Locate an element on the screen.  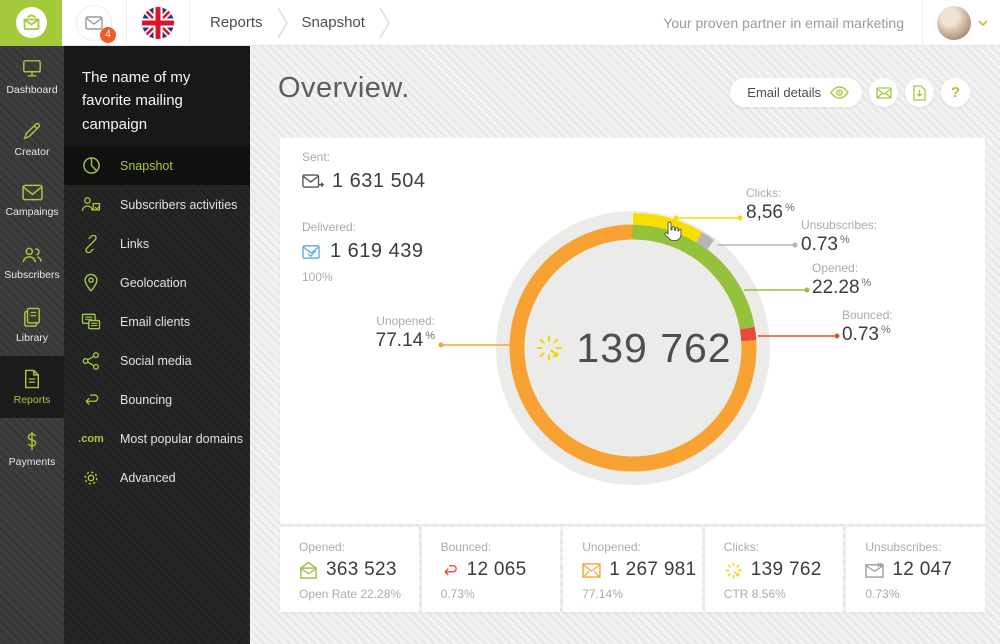
dotcom-icon: .com is located at coordinates (91, 438).